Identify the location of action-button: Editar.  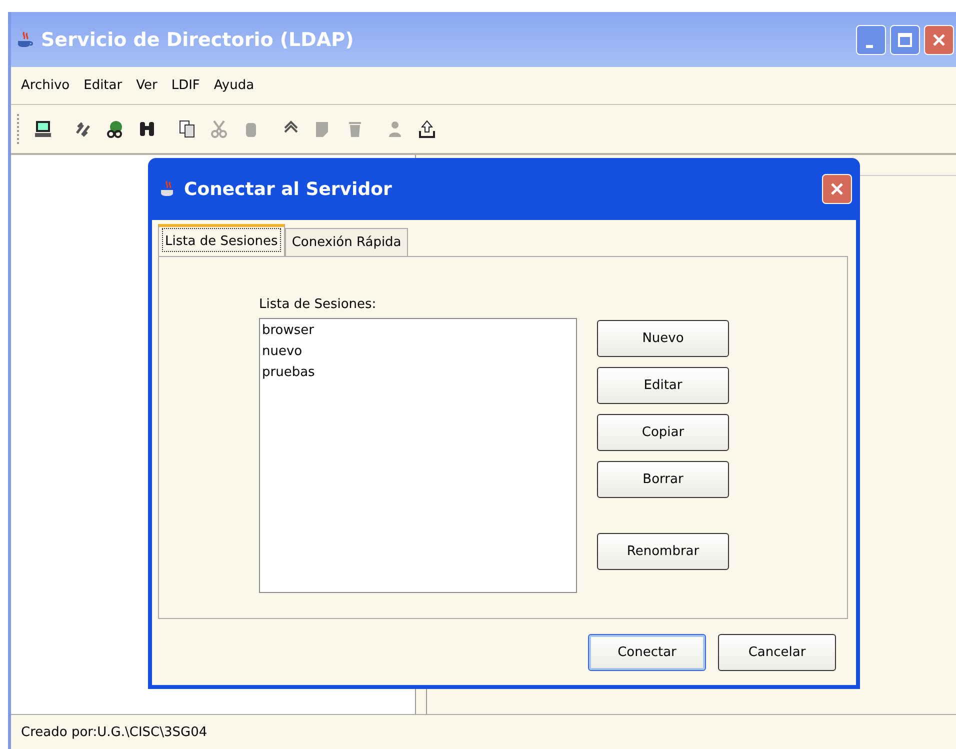
(663, 385).